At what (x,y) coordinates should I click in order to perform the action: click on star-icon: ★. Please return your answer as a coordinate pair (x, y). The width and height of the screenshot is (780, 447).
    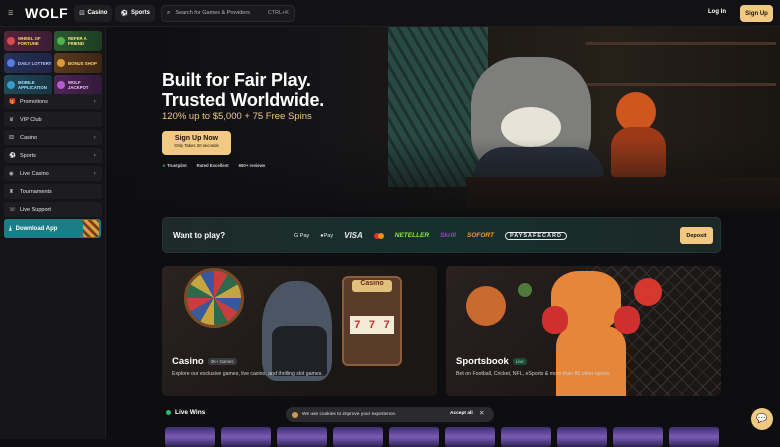
    Looking at the image, I should click on (164, 166).